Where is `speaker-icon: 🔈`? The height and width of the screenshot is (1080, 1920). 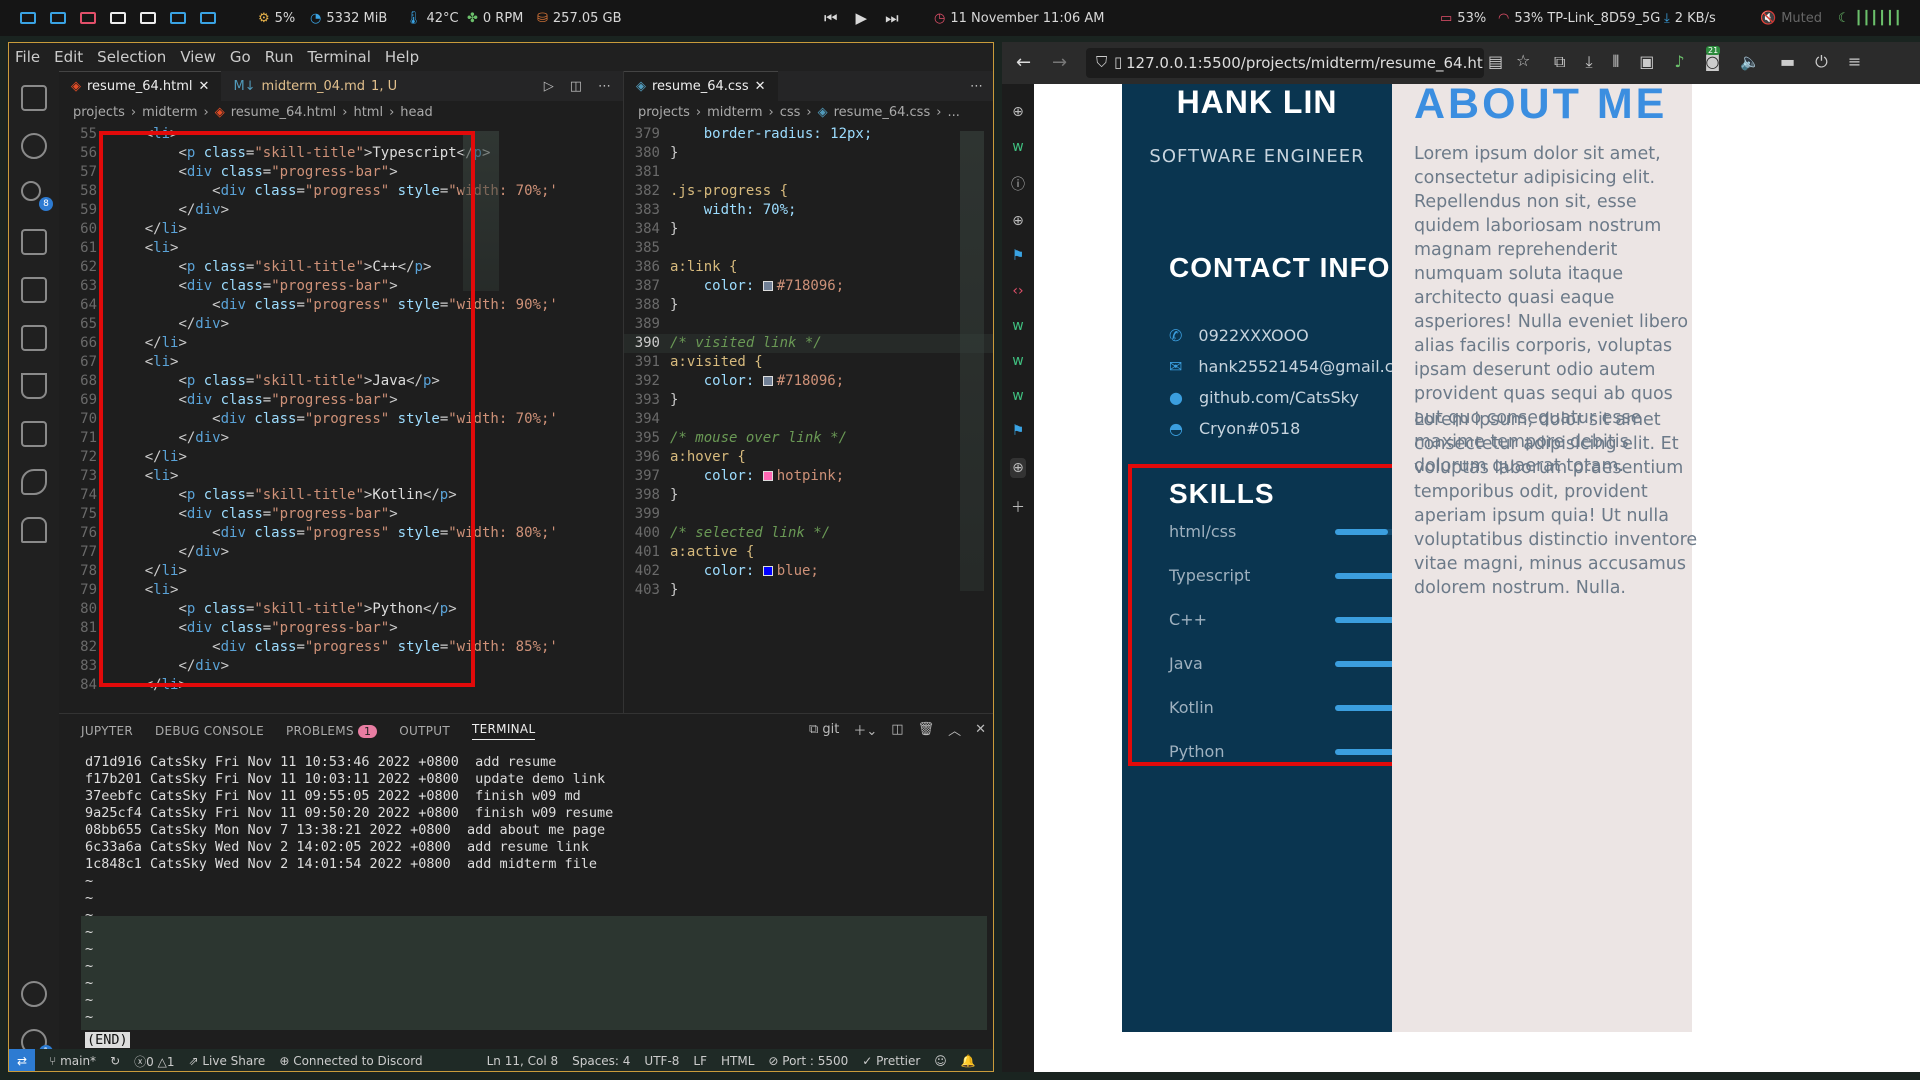 speaker-icon: 🔈 is located at coordinates (1750, 62).